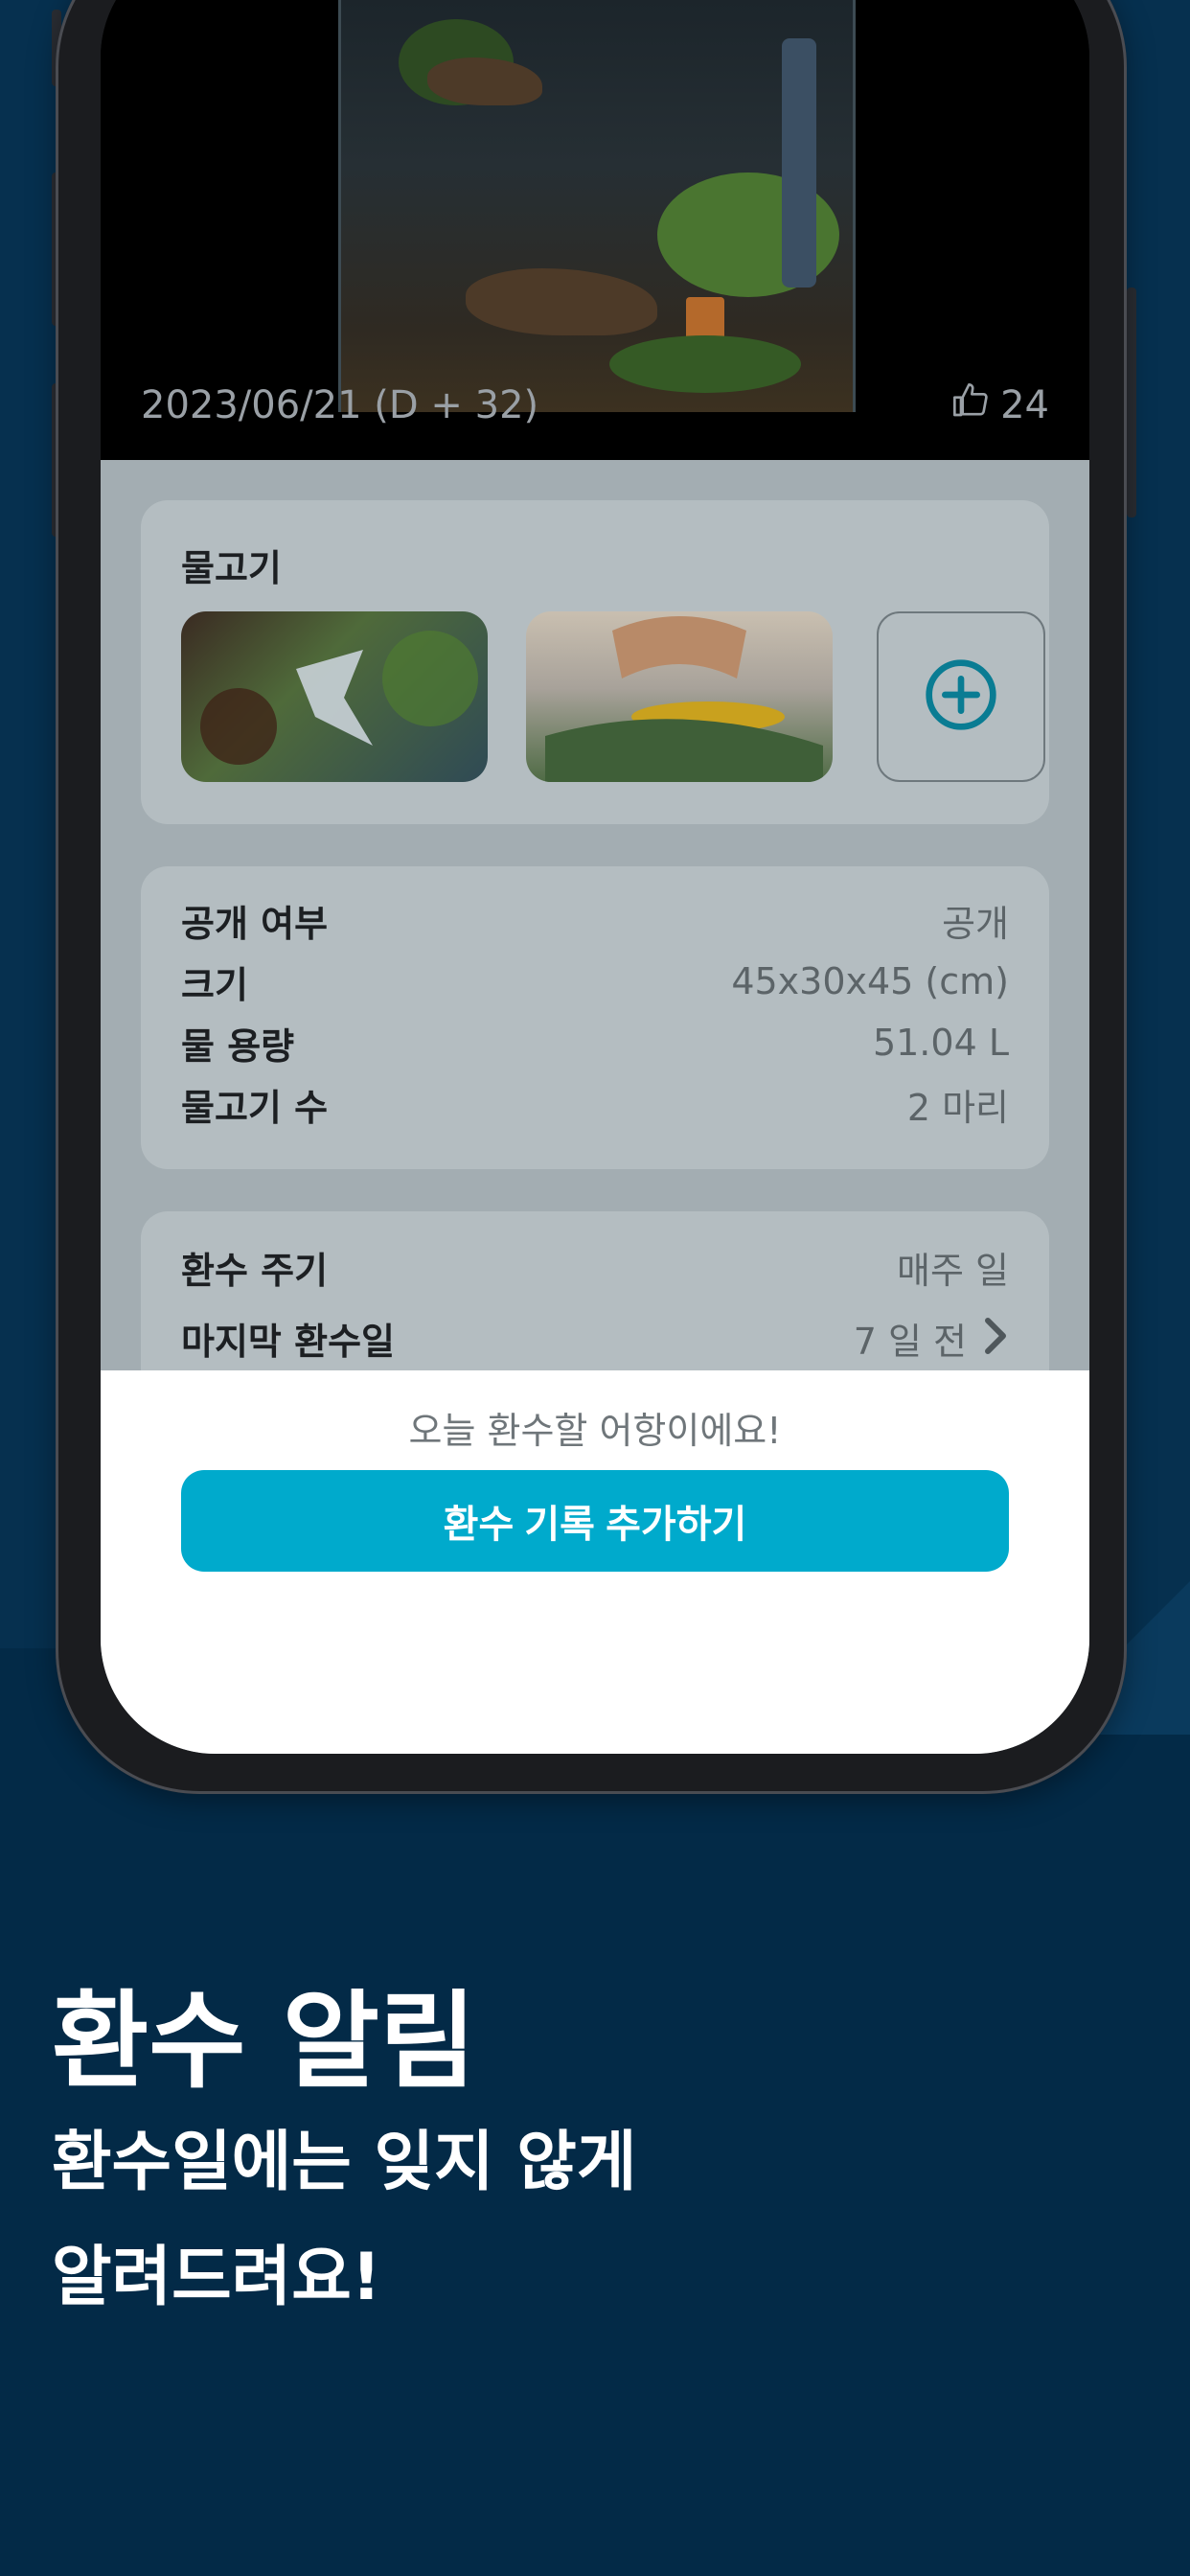 The image size is (1190, 2576). What do you see at coordinates (217, 2277) in the screenshot?
I see `marketing-subline-2: 알려드려요!` at bounding box center [217, 2277].